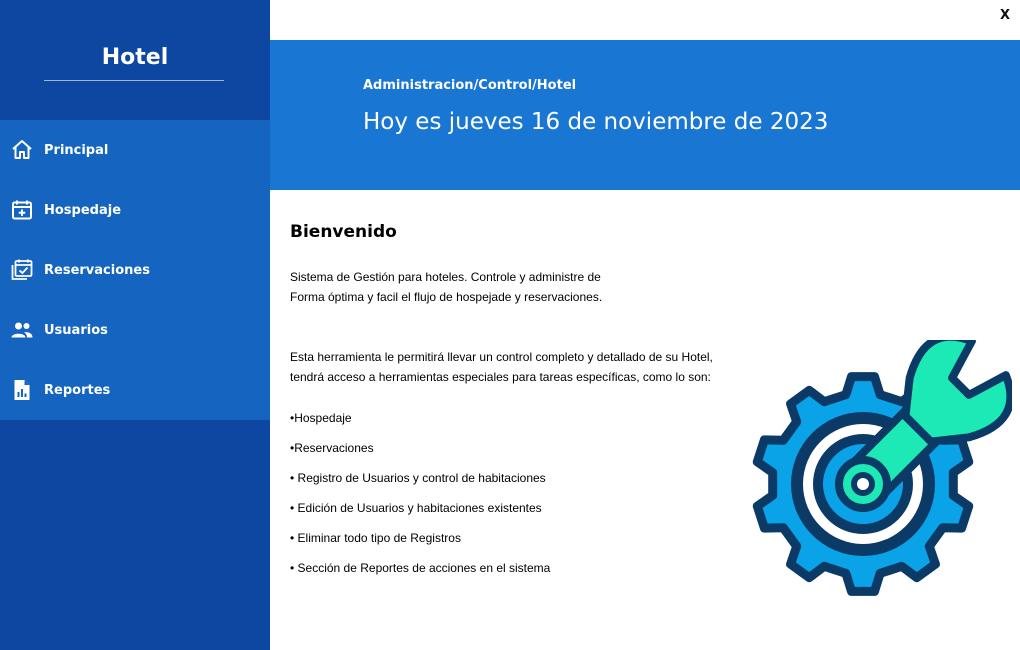  I want to click on users-icon, so click(22, 330).